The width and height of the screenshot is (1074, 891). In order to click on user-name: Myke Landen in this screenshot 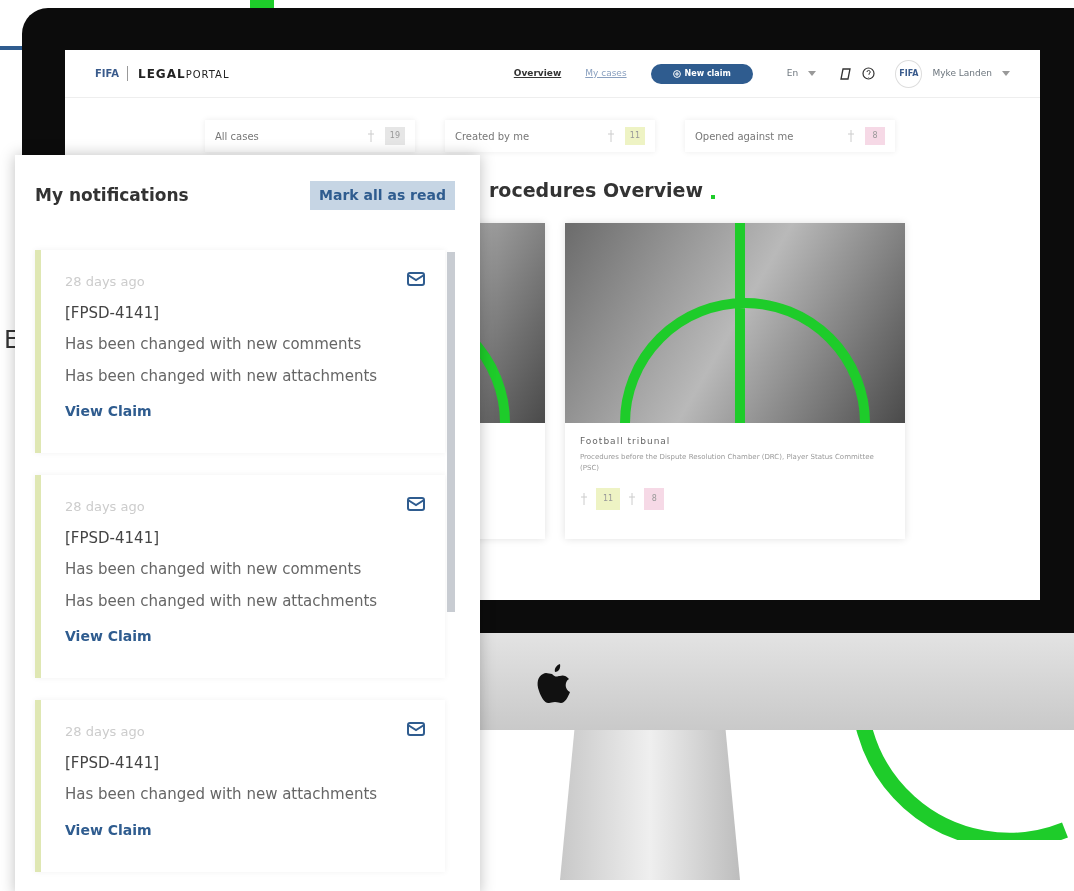, I will do `click(962, 73)`.